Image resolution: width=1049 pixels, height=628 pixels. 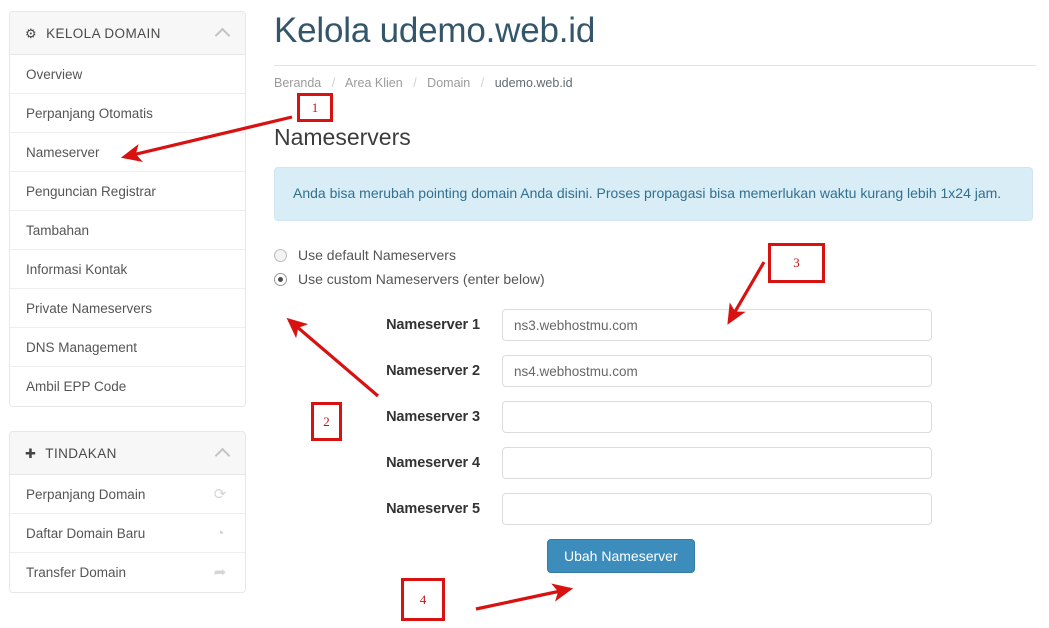 I want to click on panel-title-tindakan: TINDAKAN, so click(x=81, y=453).